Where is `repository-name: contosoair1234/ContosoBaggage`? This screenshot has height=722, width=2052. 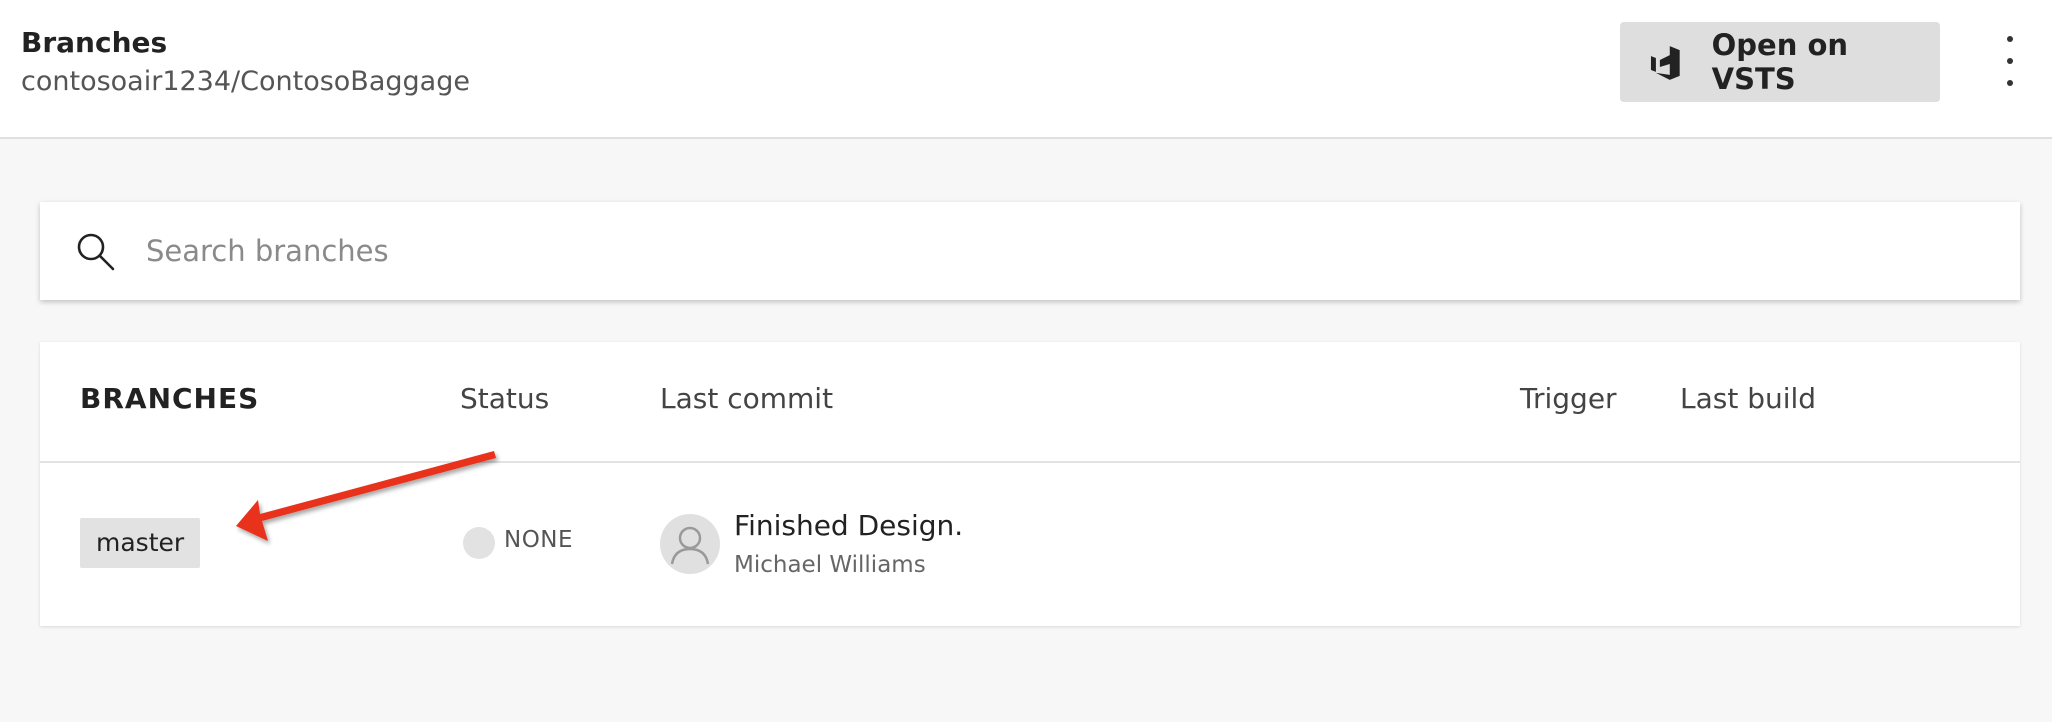
repository-name: contosoair1234/ContosoBaggage is located at coordinates (245, 81).